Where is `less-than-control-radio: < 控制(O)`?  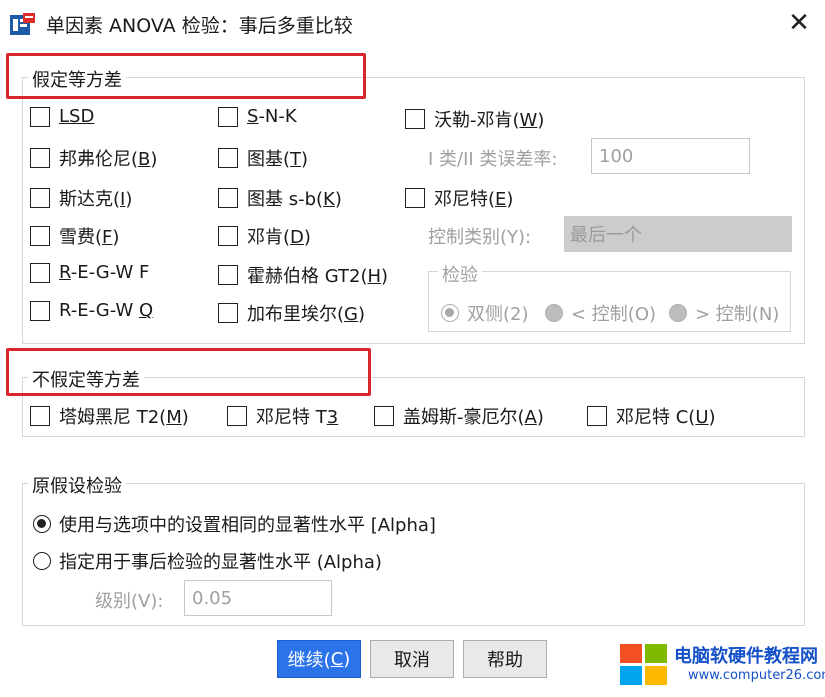 less-than-control-radio: < 控制(O) is located at coordinates (600, 313).